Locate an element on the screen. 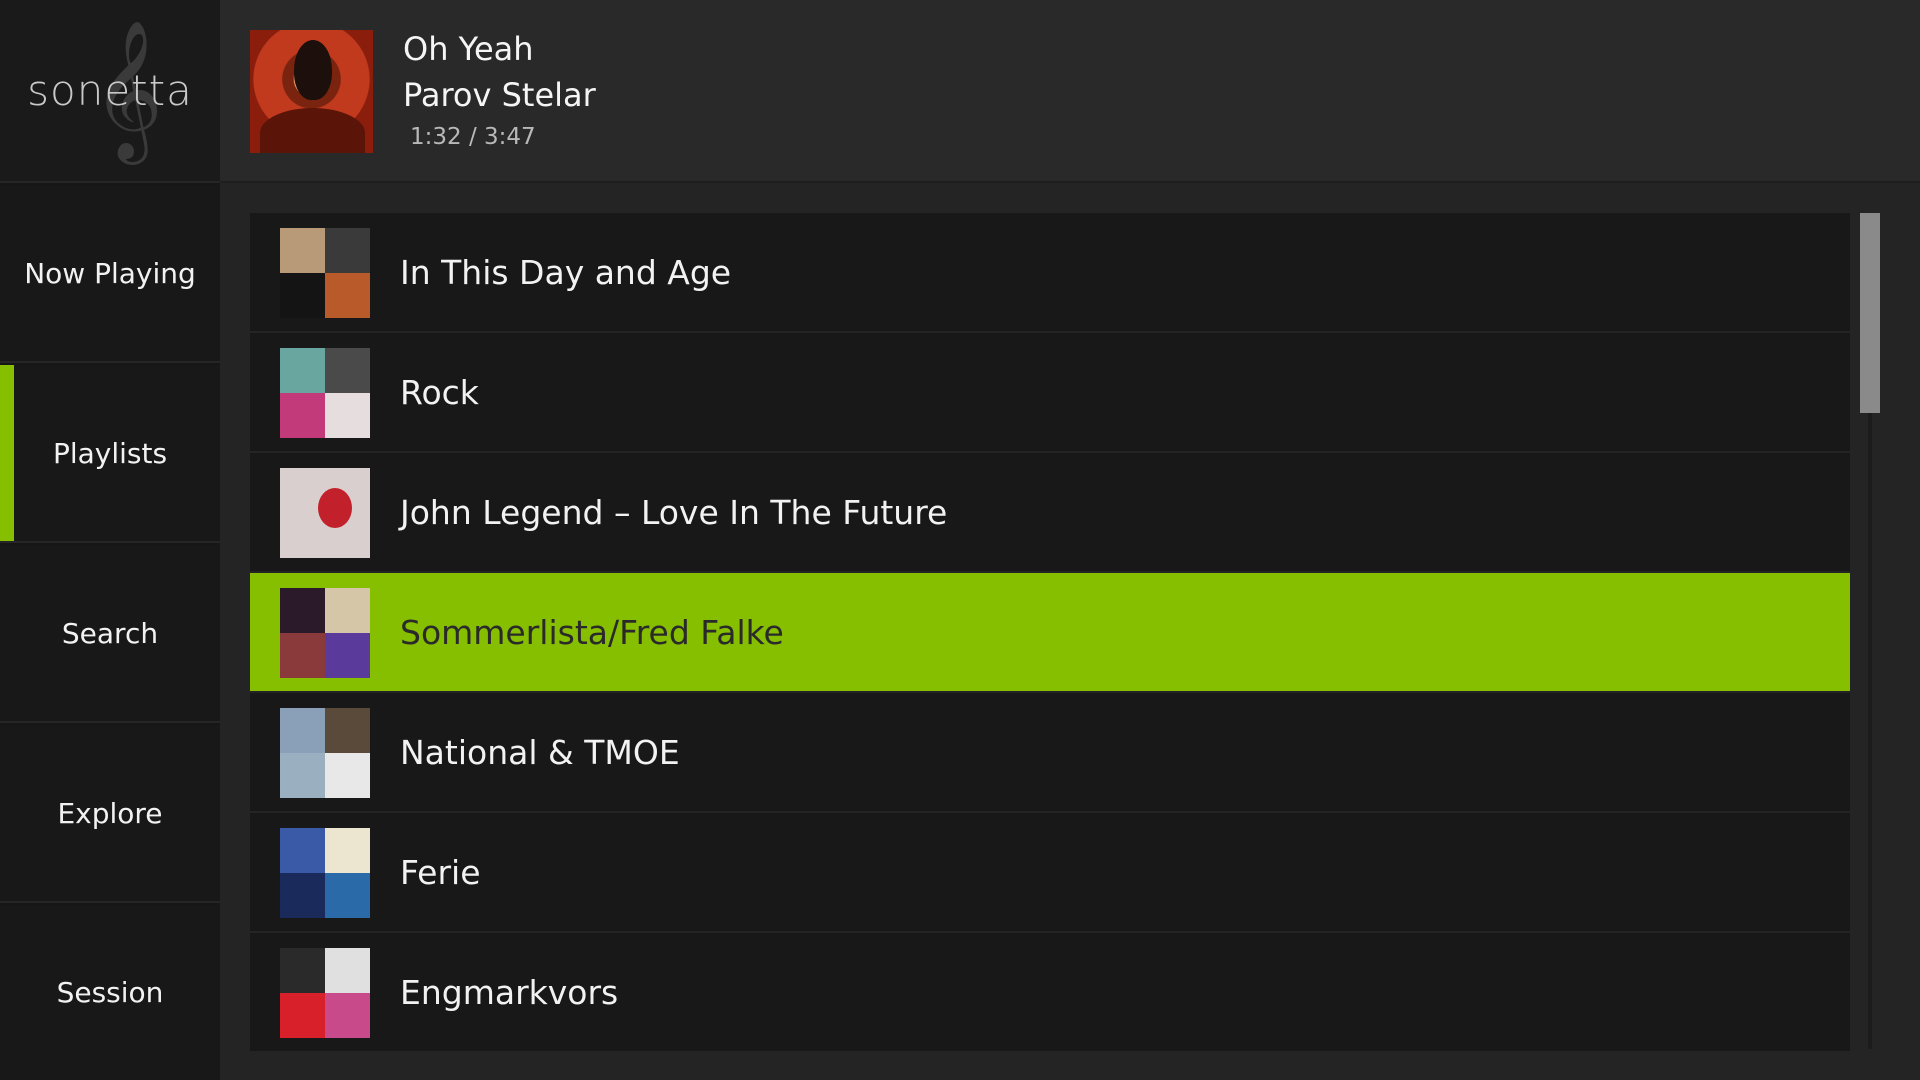 The width and height of the screenshot is (1920, 1080). track-time: 1:32 / 3:47 is located at coordinates (473, 137).